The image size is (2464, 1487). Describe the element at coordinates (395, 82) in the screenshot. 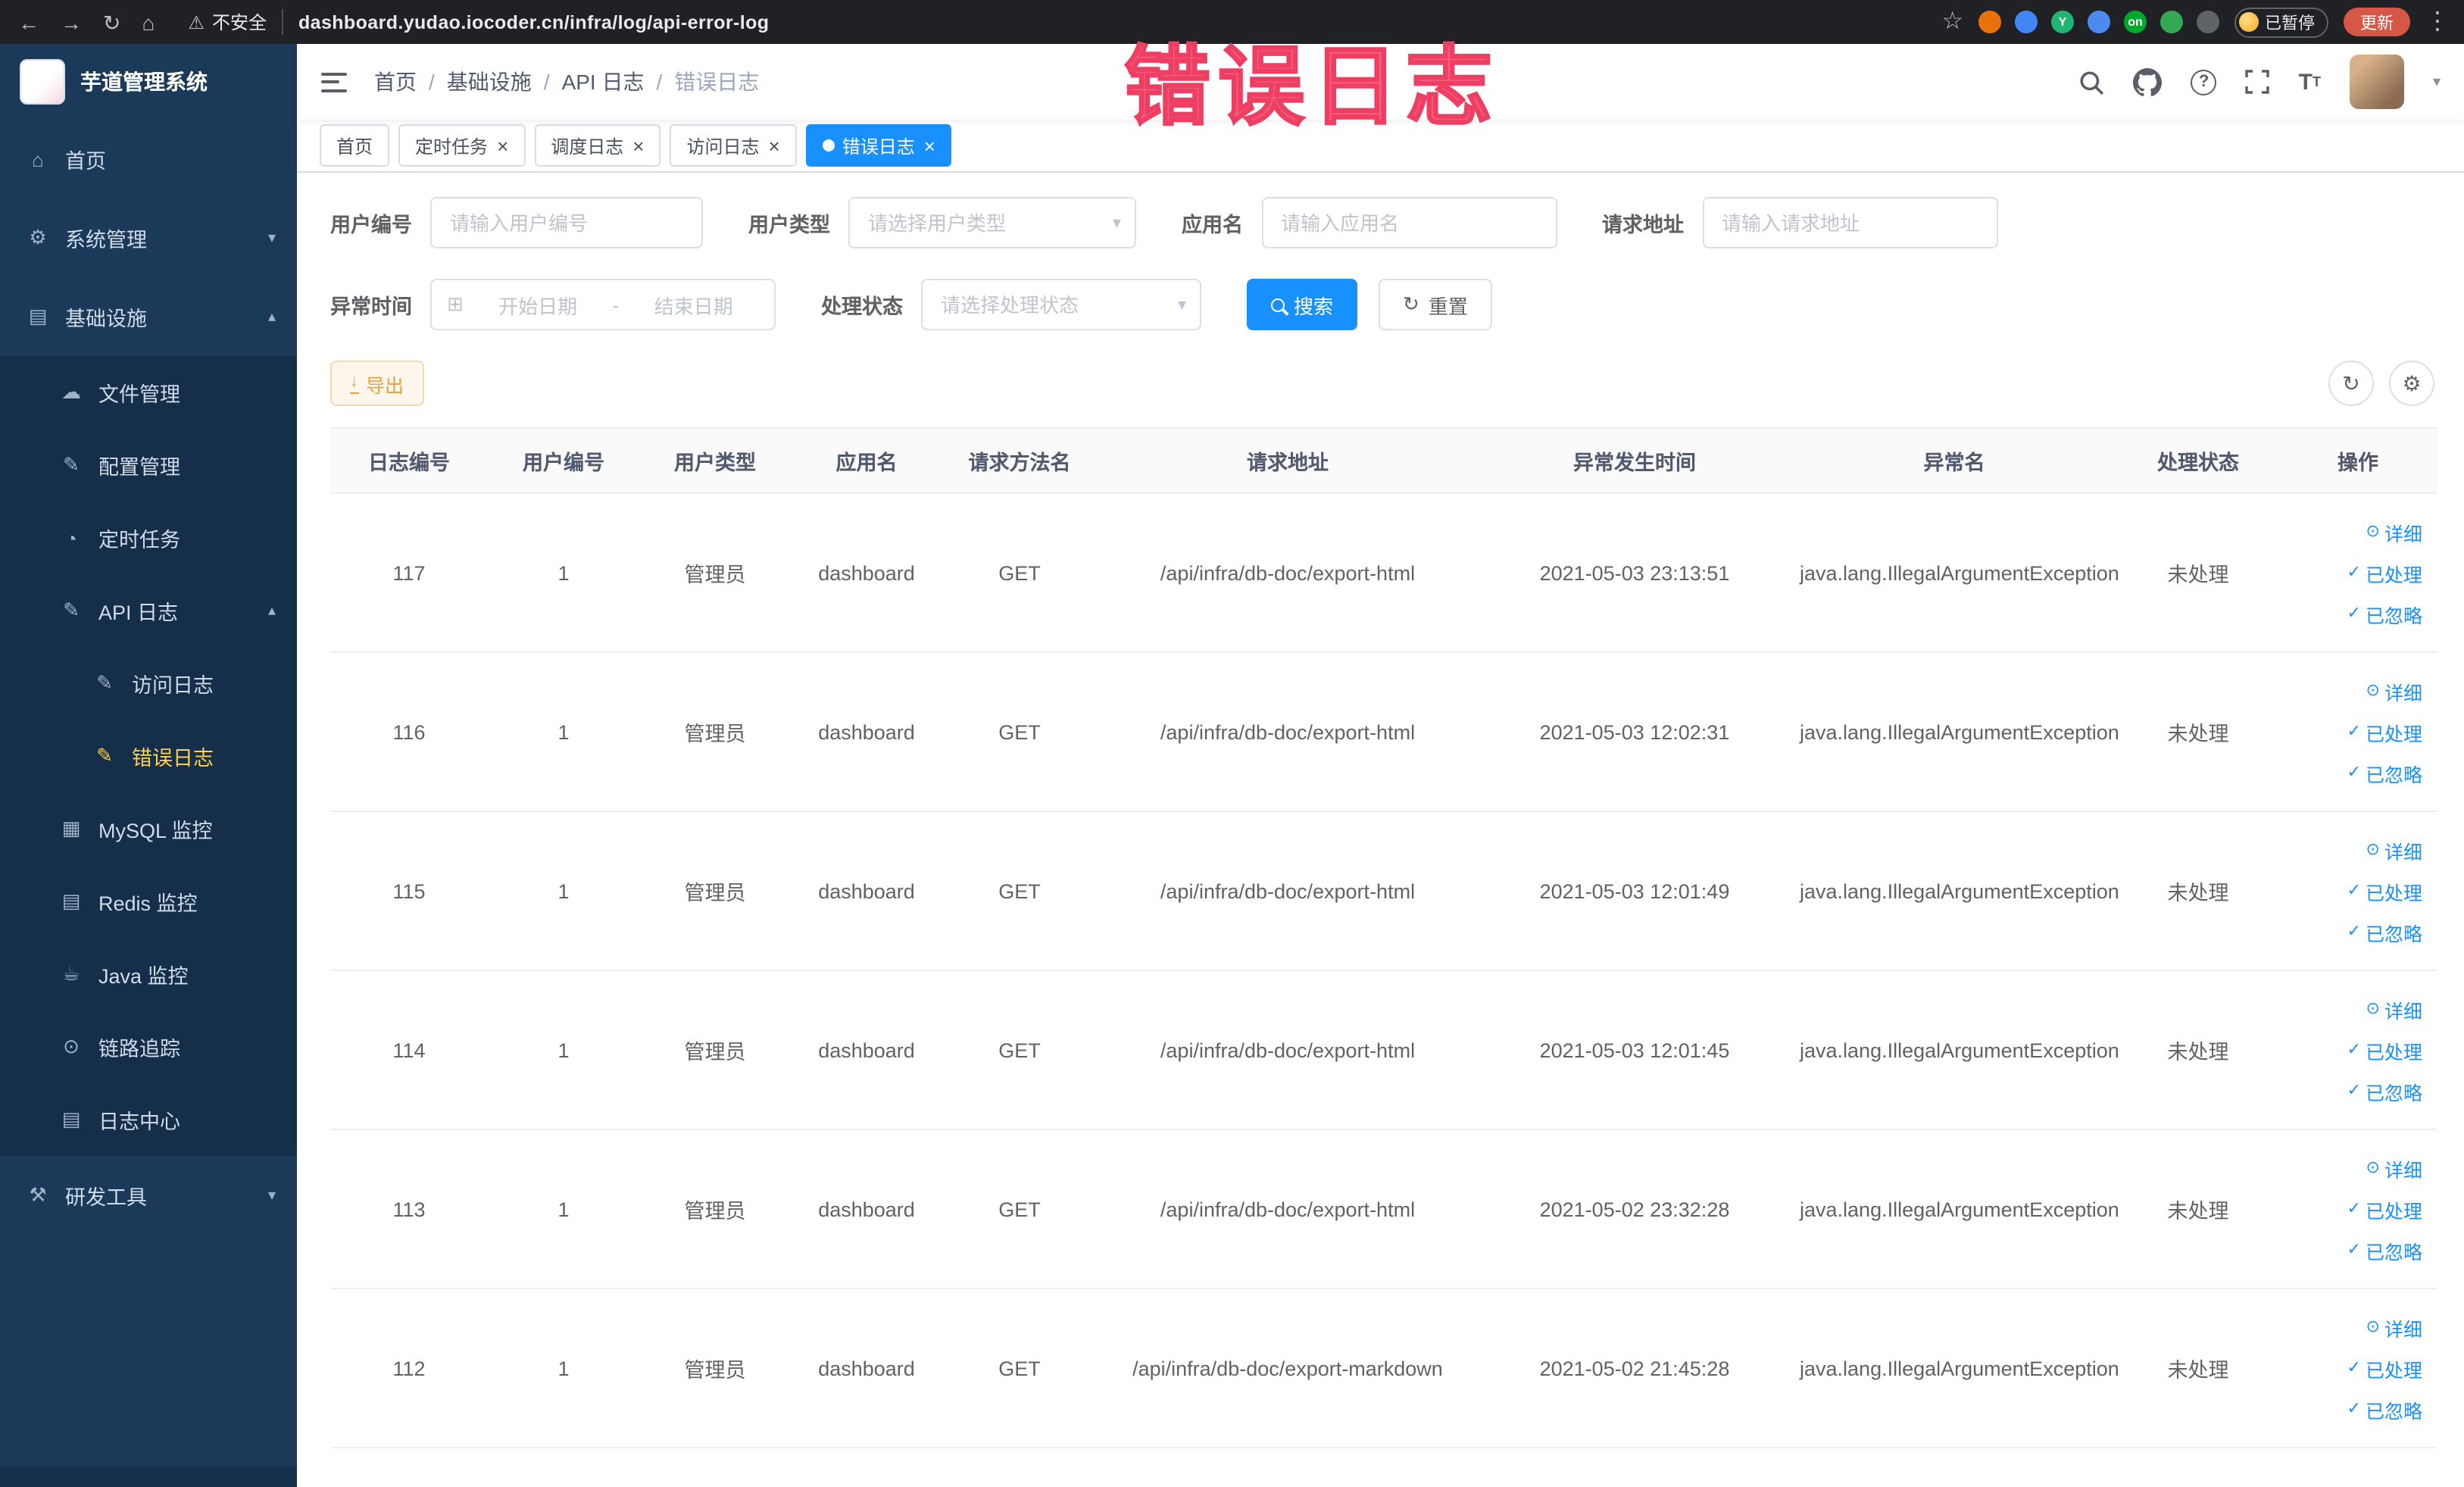

I see `breadcrumb-item: 首页` at that location.